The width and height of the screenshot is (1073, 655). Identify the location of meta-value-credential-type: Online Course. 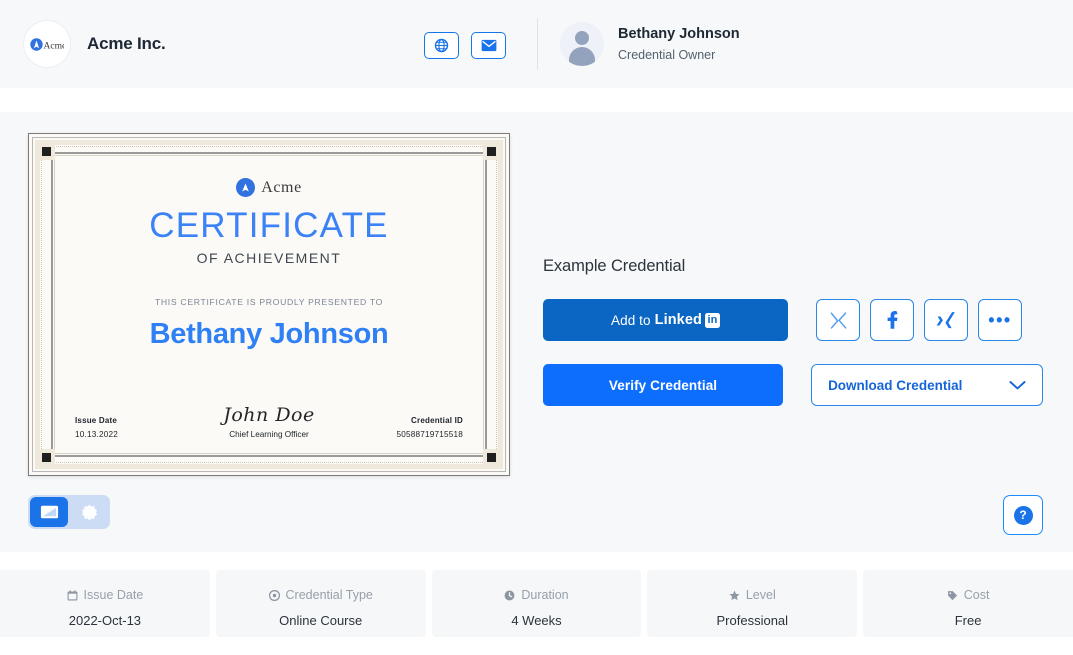
(321, 620).